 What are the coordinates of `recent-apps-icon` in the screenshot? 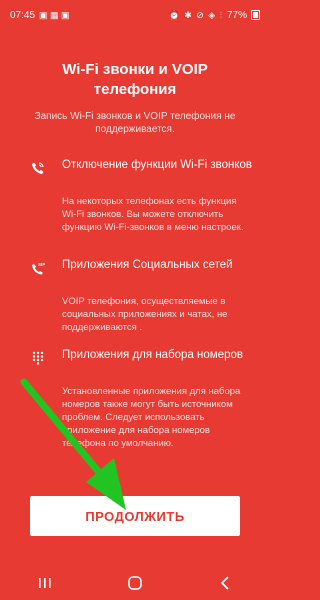 It's located at (45, 582).